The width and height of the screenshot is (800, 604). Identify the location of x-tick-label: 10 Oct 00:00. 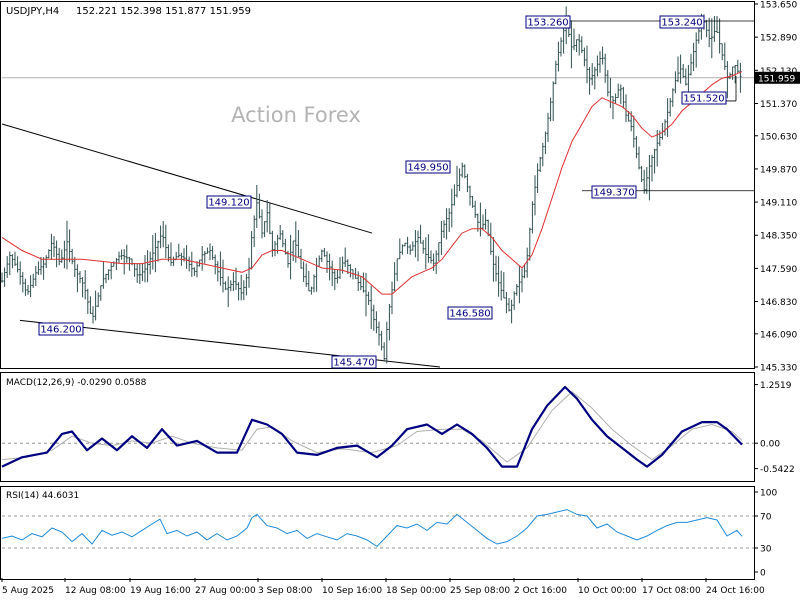
(607, 591).